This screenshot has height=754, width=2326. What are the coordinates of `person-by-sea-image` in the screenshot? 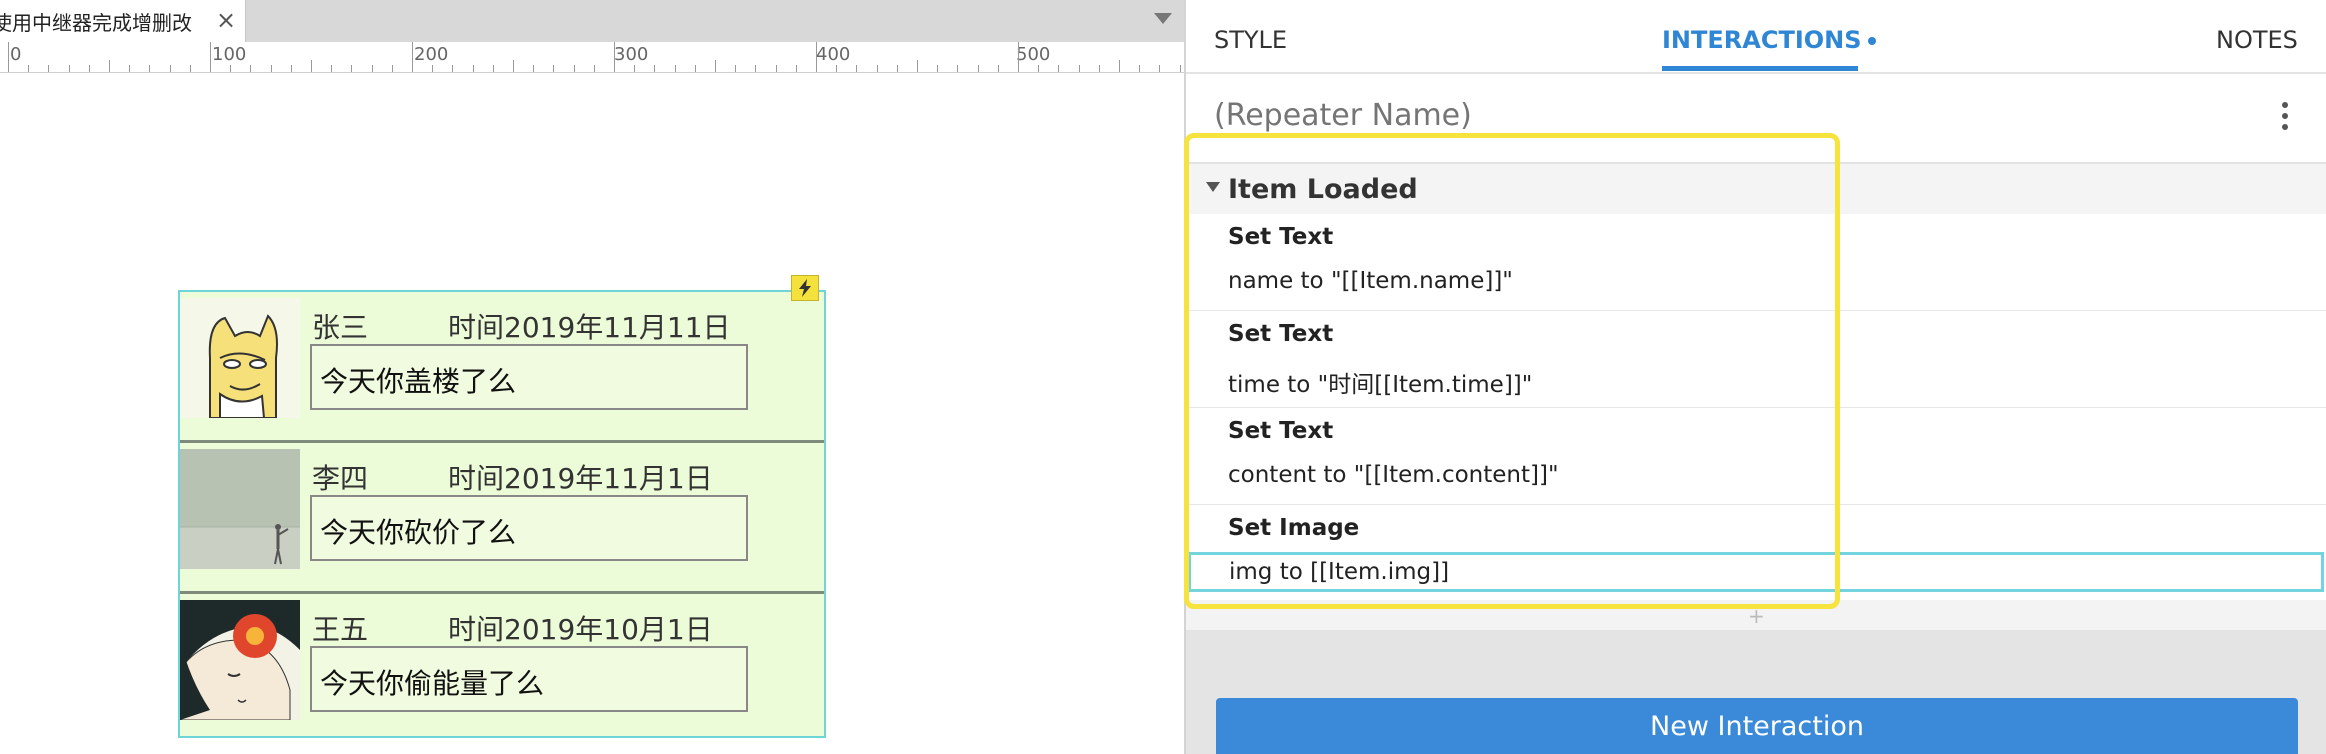 It's located at (240, 509).